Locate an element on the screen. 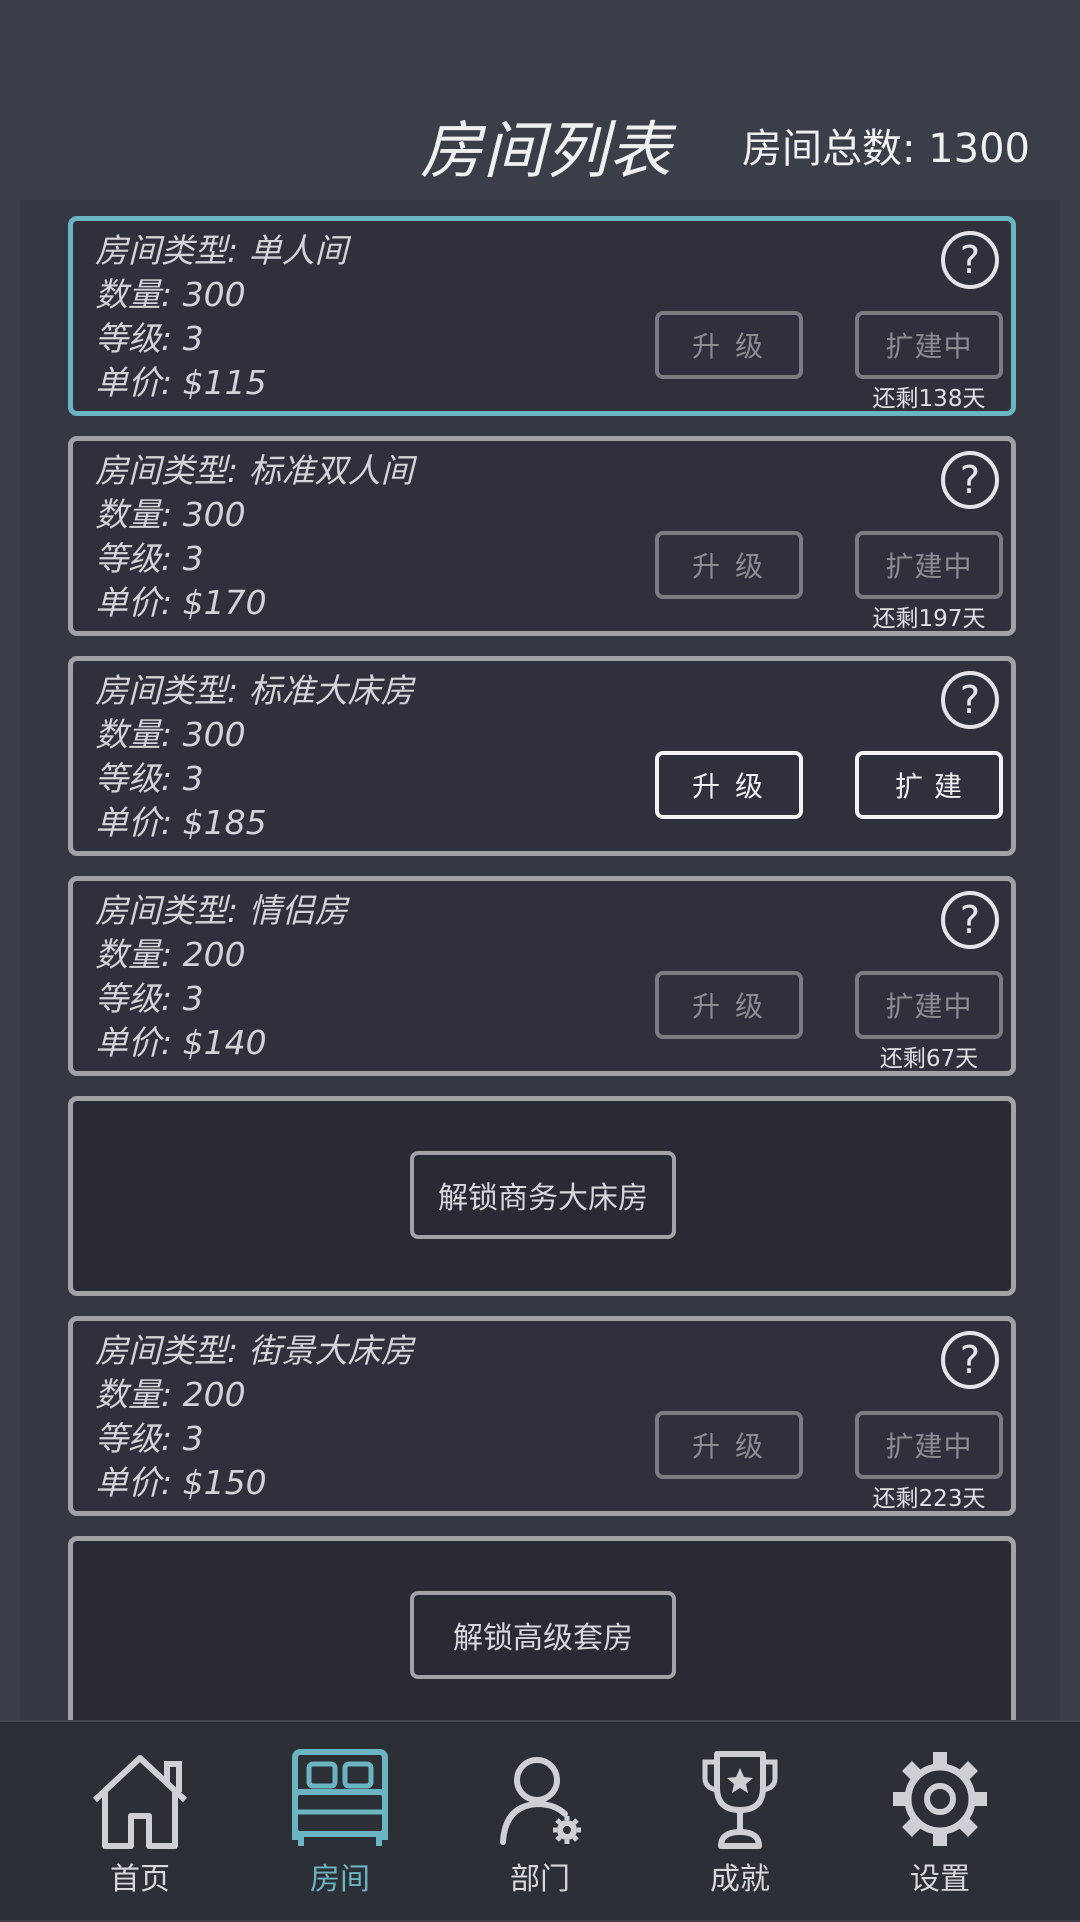 The width and height of the screenshot is (1080, 1922). nav-department-label: 部门 is located at coordinates (540, 1879).